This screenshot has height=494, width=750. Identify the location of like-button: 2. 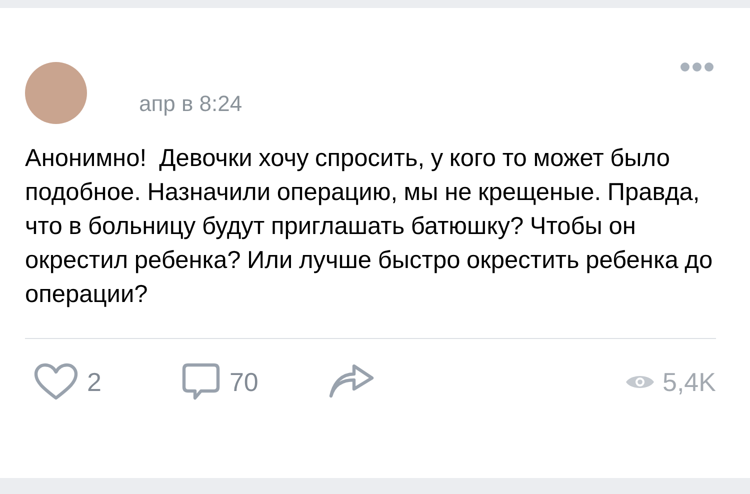
(67, 382).